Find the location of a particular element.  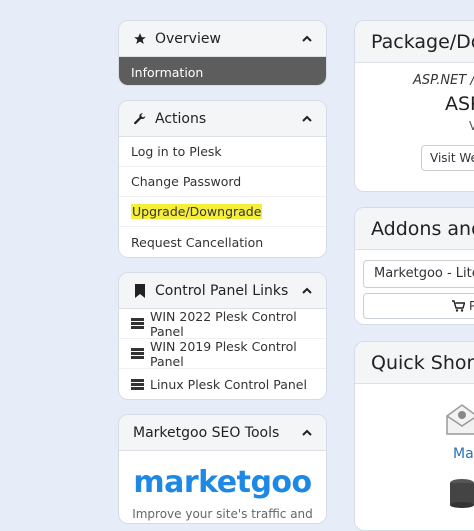

control-panel-links-header: Control Panel Links is located at coordinates (222, 291).